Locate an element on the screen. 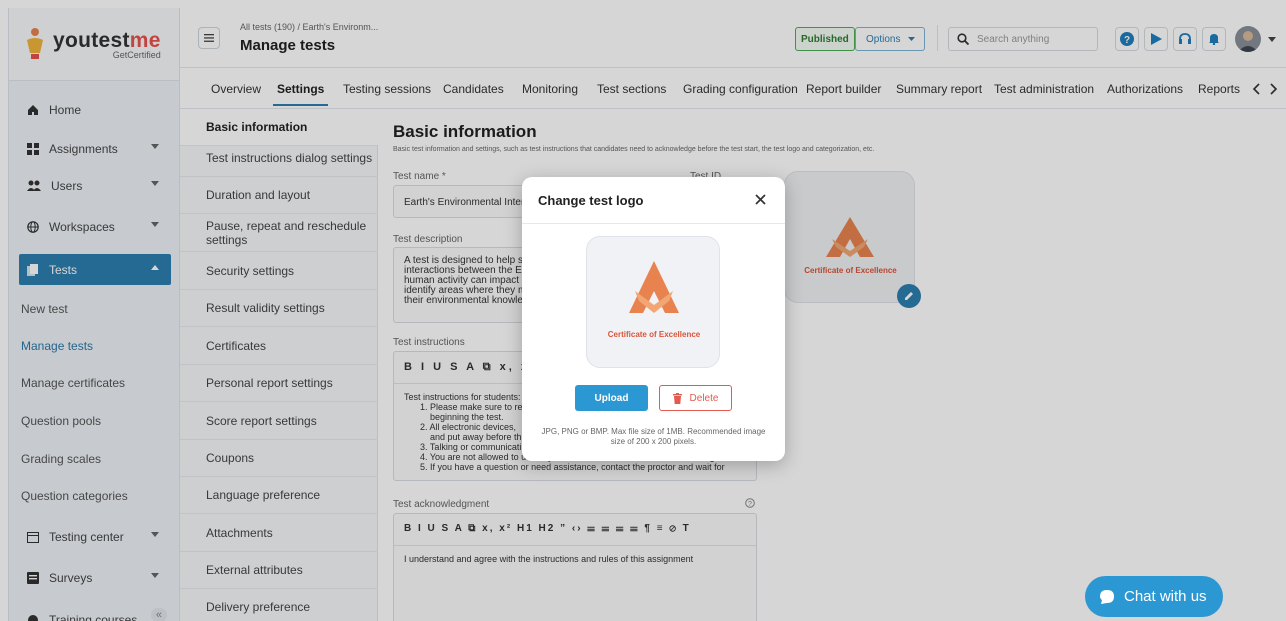  logo-image-preview: Certificate of Excellence is located at coordinates (653, 302).